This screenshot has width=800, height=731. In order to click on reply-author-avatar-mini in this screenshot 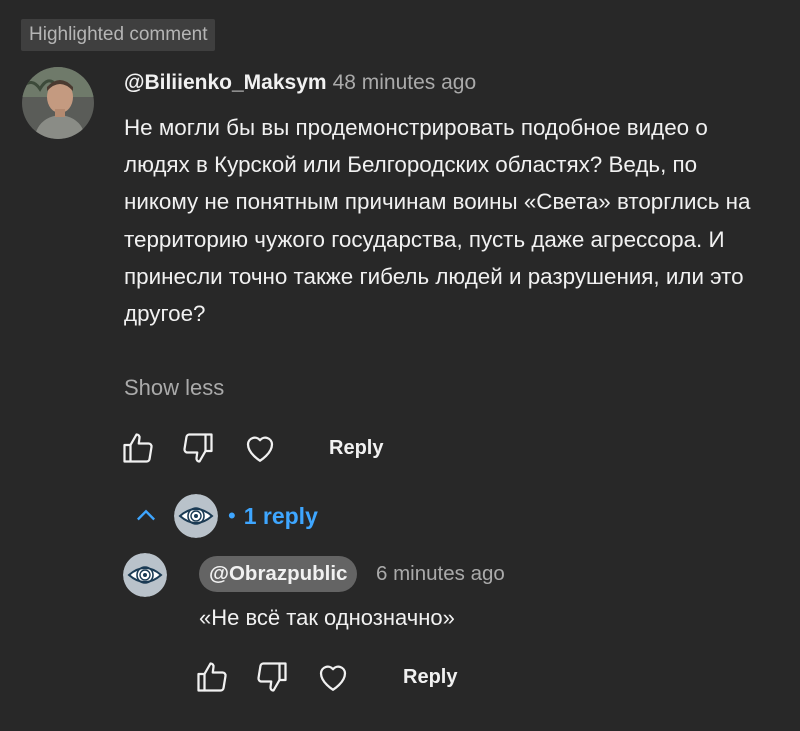, I will do `click(196, 516)`.